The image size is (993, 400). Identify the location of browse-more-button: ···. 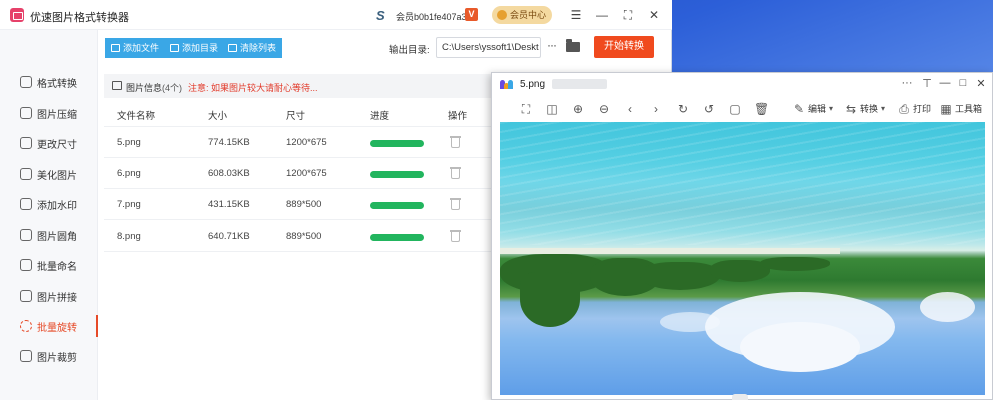
(552, 45).